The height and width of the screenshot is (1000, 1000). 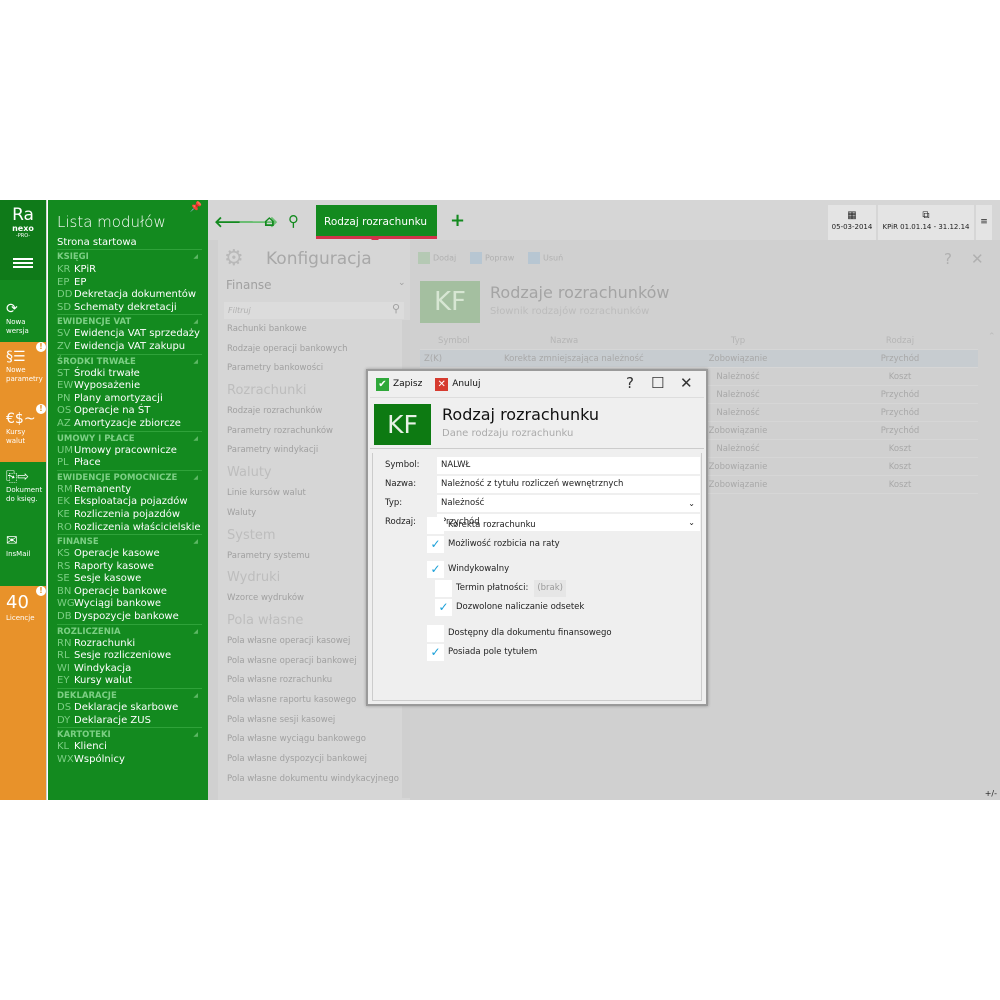 I want to click on plus-minus-button: +/-, so click(x=991, y=793).